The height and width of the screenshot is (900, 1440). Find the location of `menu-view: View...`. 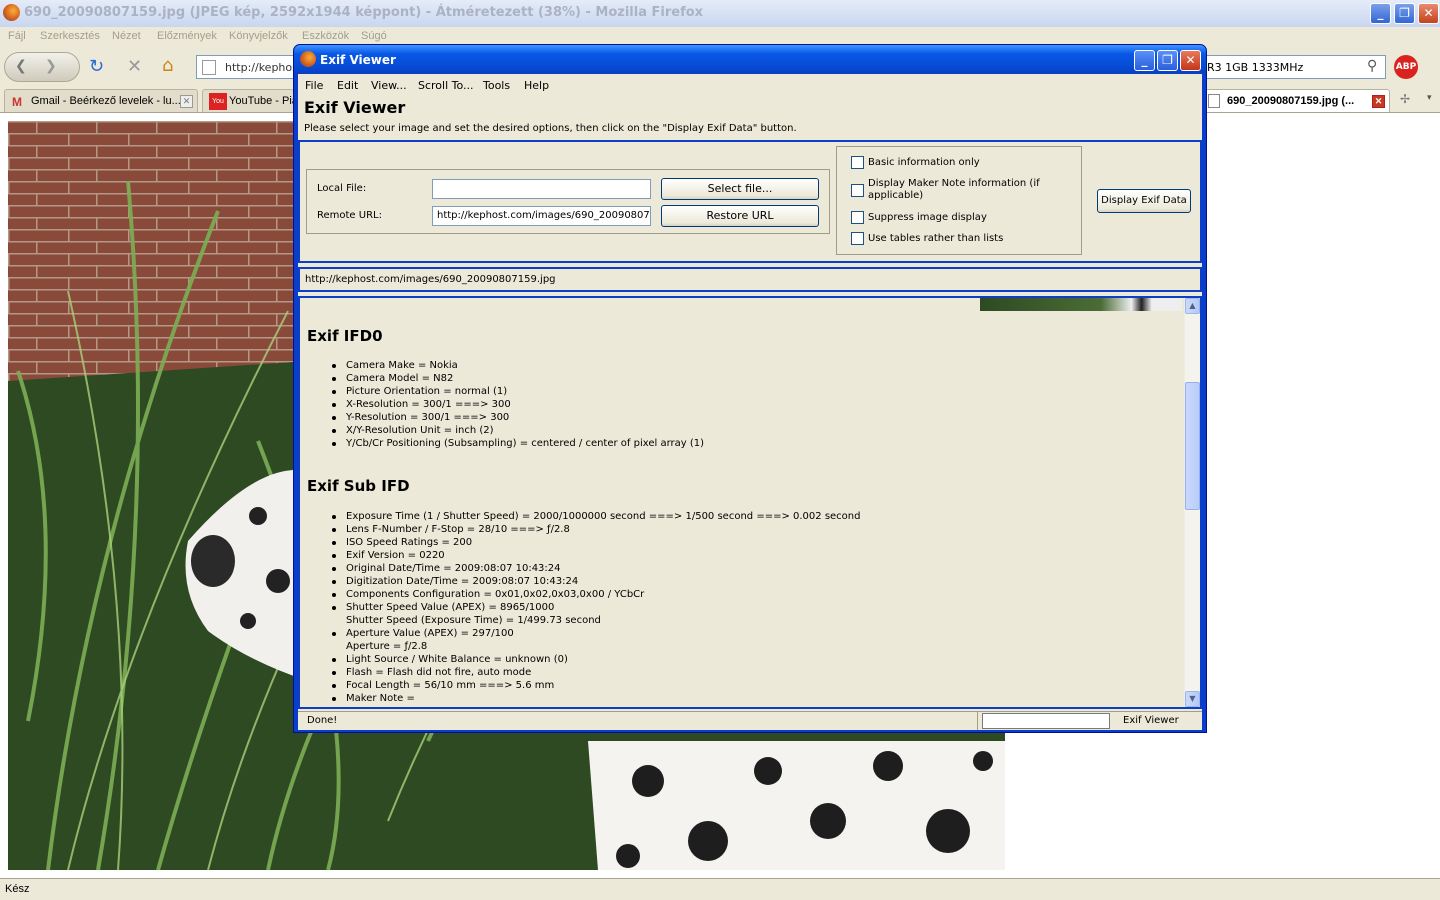

menu-view: View... is located at coordinates (389, 85).